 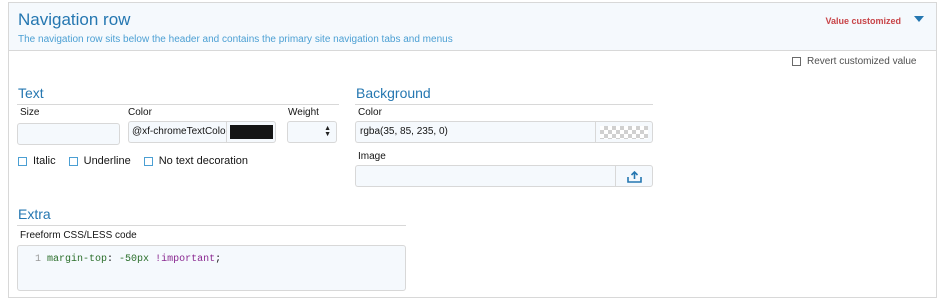 What do you see at coordinates (485, 176) in the screenshot?
I see `background-image-input` at bounding box center [485, 176].